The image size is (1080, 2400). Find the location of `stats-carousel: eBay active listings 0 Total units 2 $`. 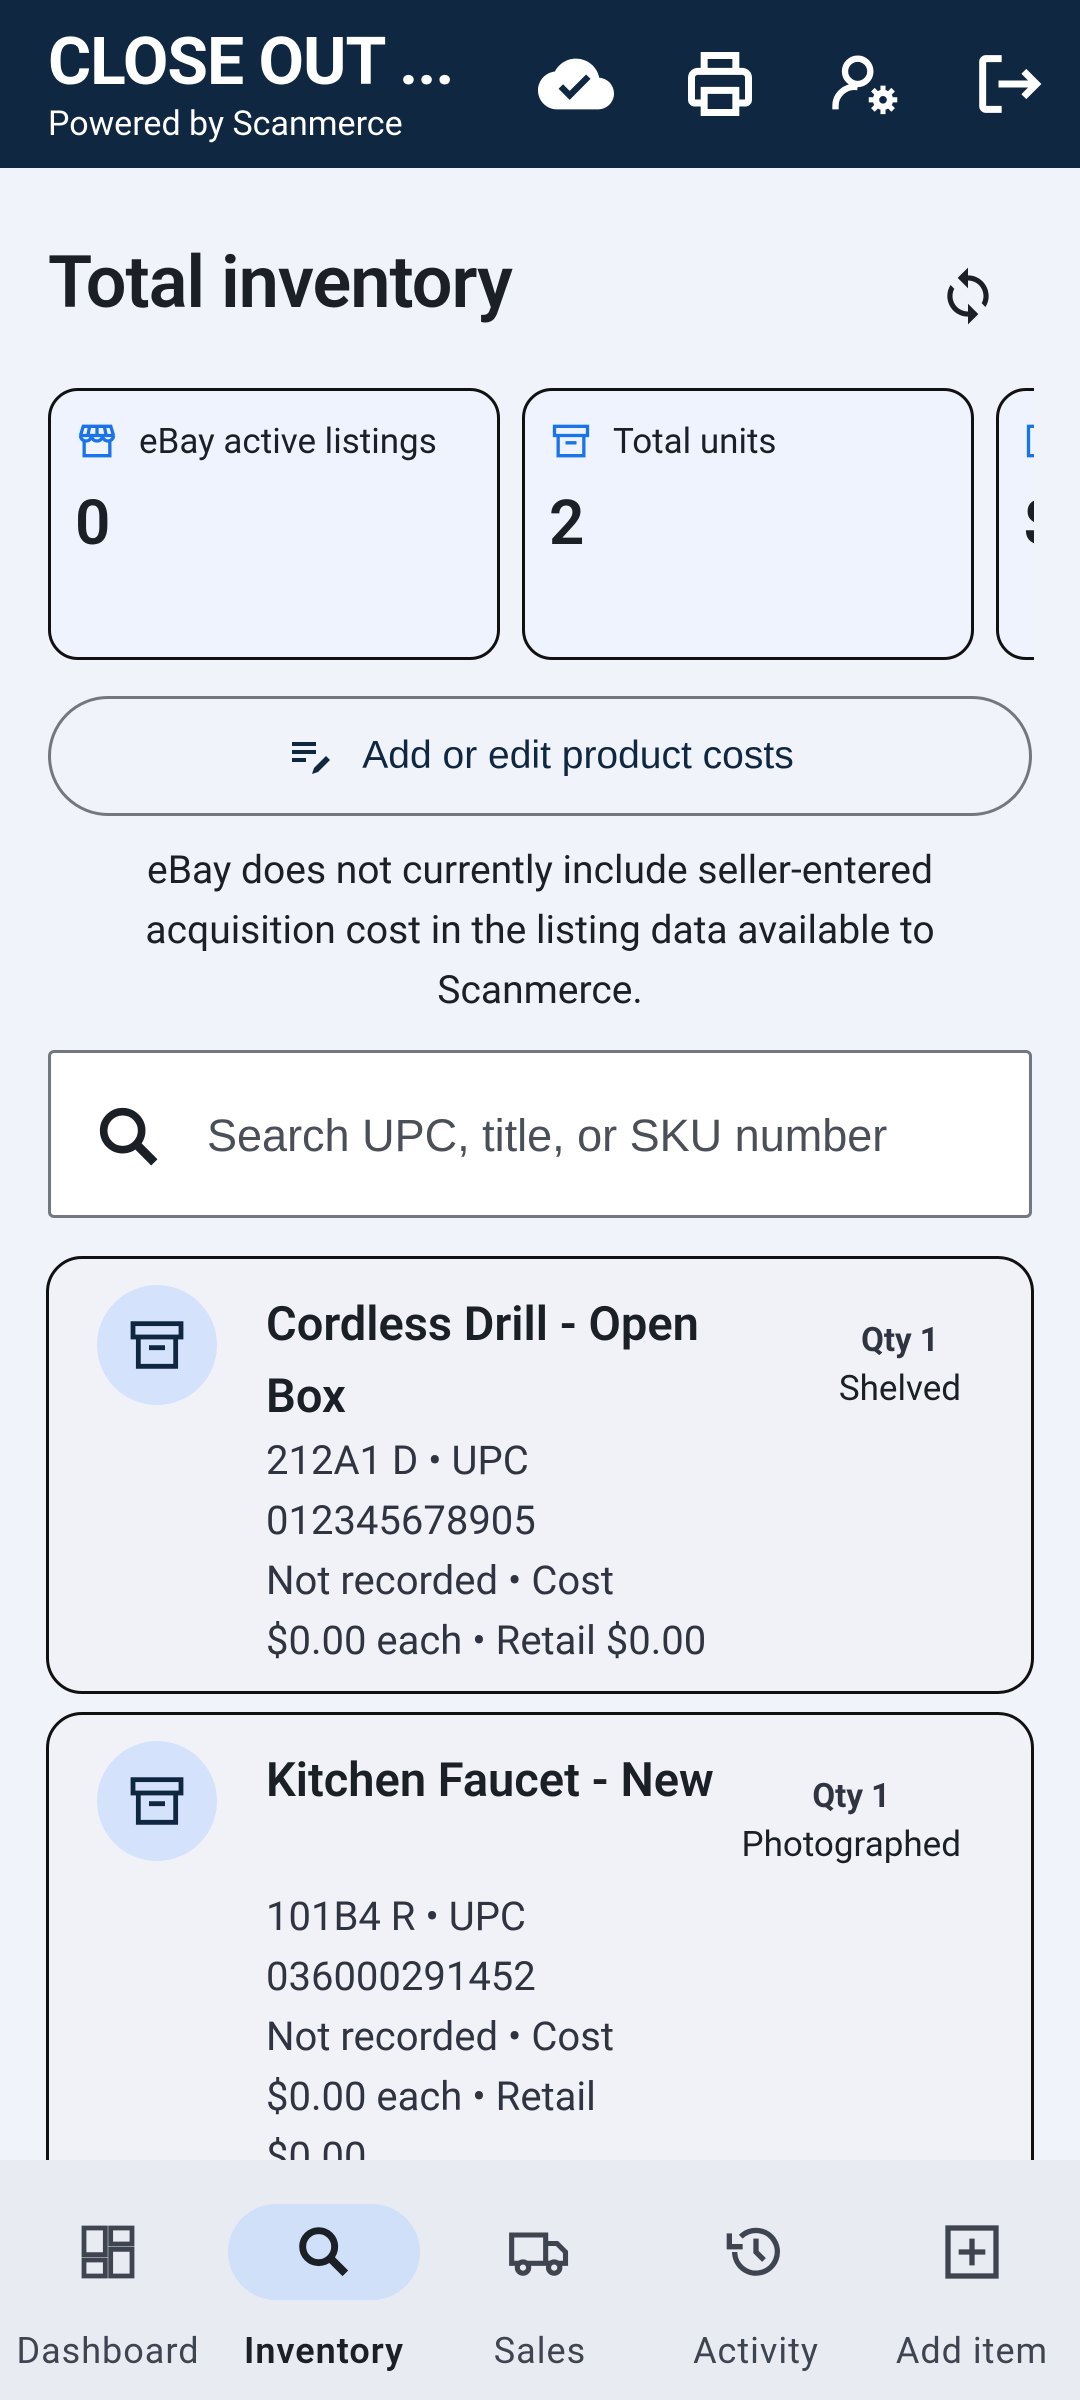

stats-carousel: eBay active listings 0 Total units 2 $ is located at coordinates (541, 525).